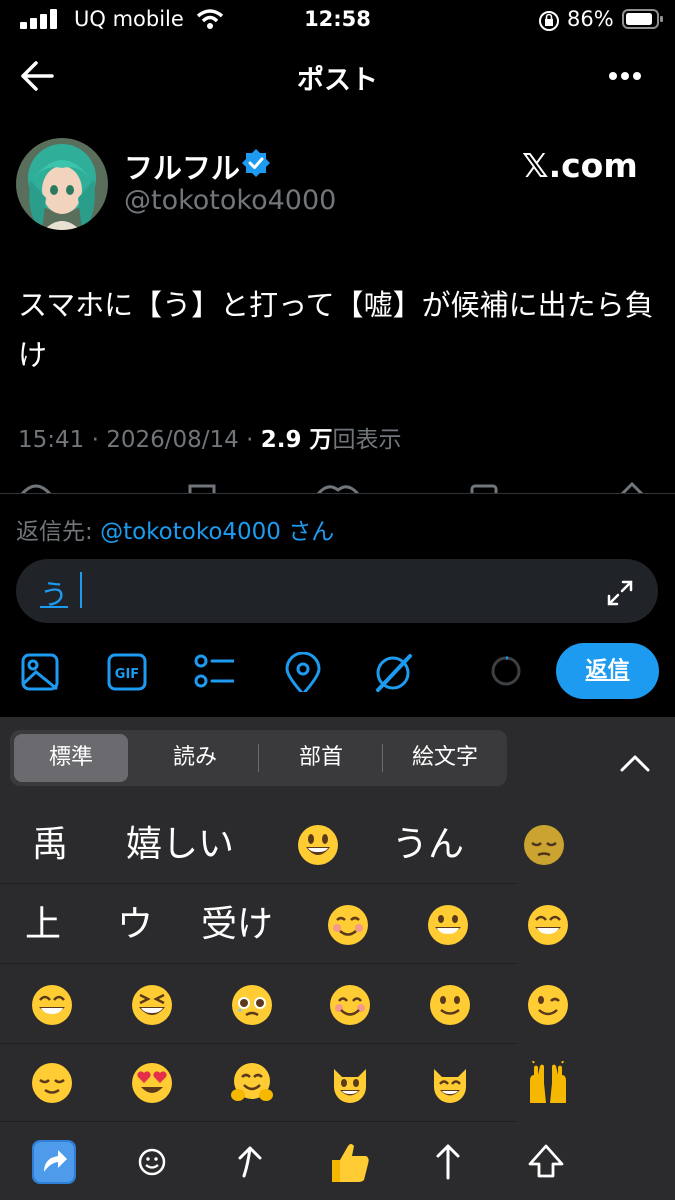  Describe the element at coordinates (152, 1162) in the screenshot. I see `emoji-keyboard-icon` at that location.